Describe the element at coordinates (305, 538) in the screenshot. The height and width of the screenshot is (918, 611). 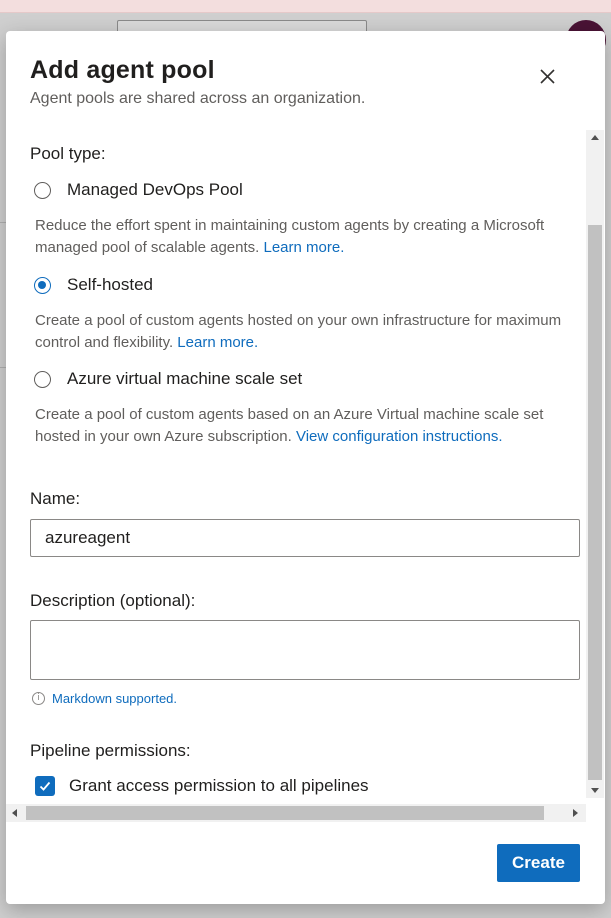
I see `name-input` at that location.